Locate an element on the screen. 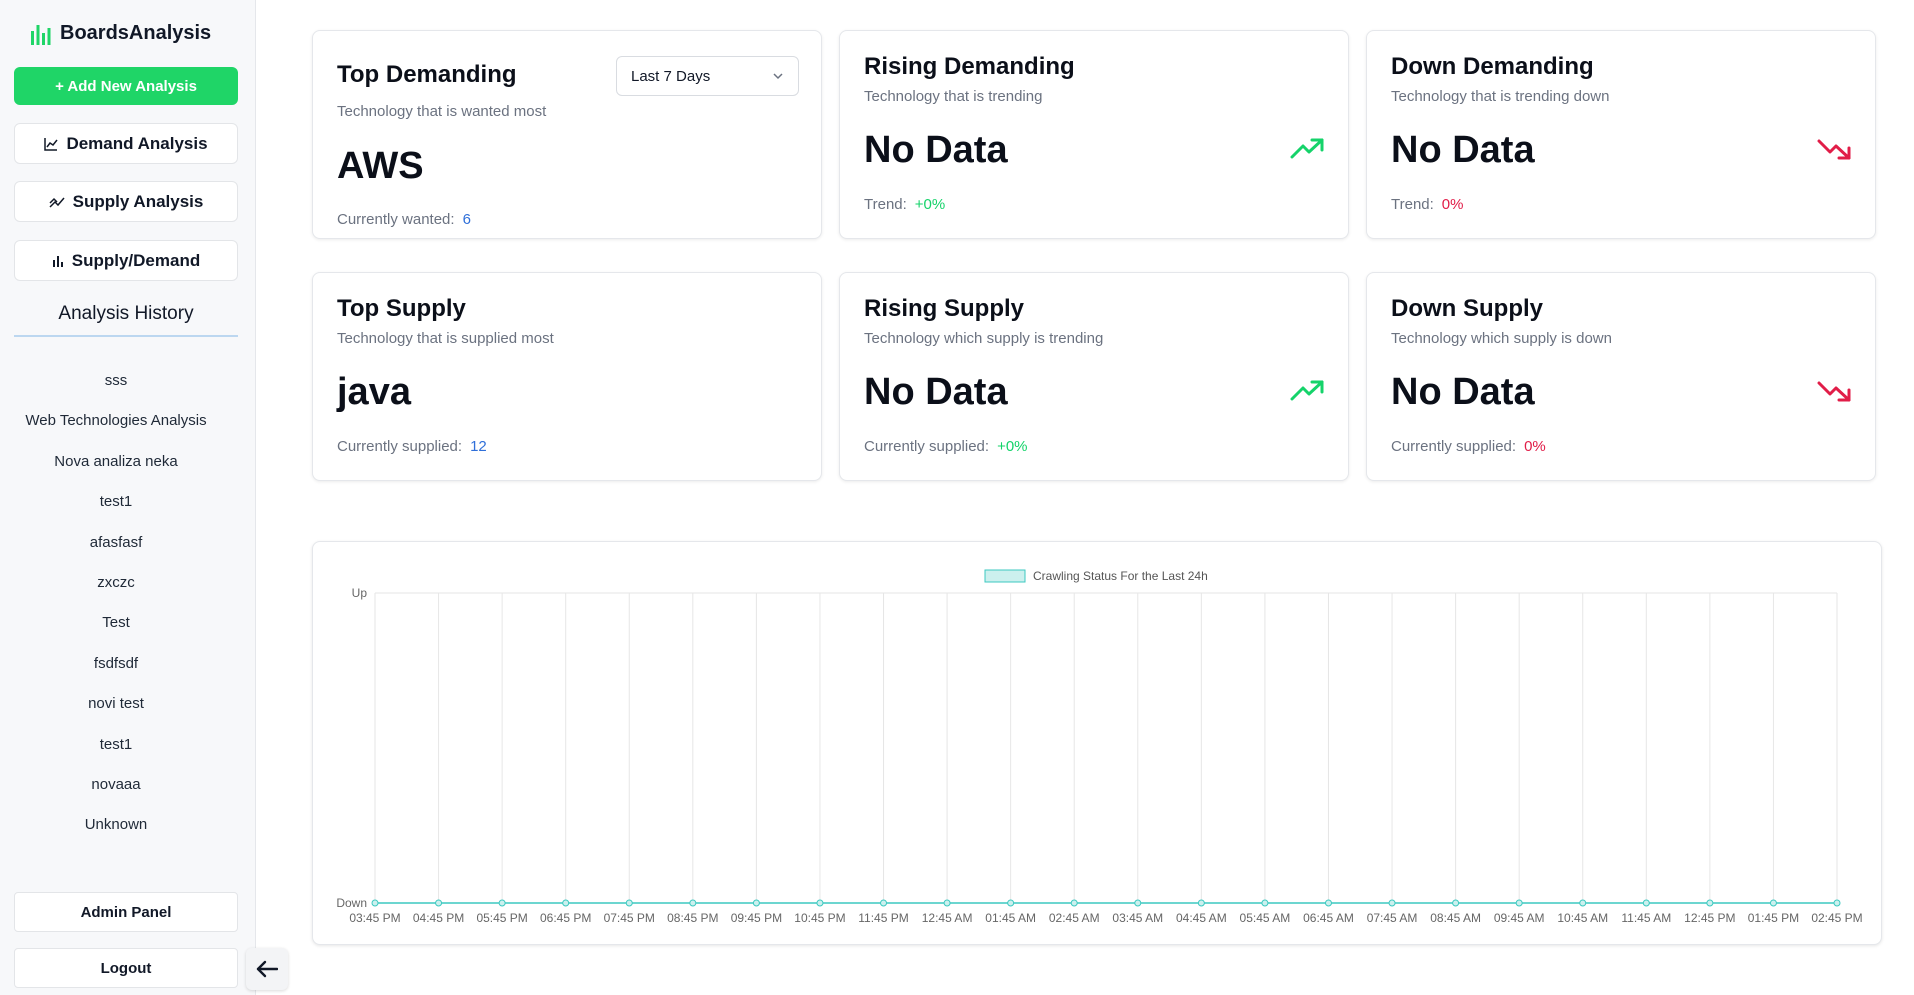  card-value: java is located at coordinates (374, 392).